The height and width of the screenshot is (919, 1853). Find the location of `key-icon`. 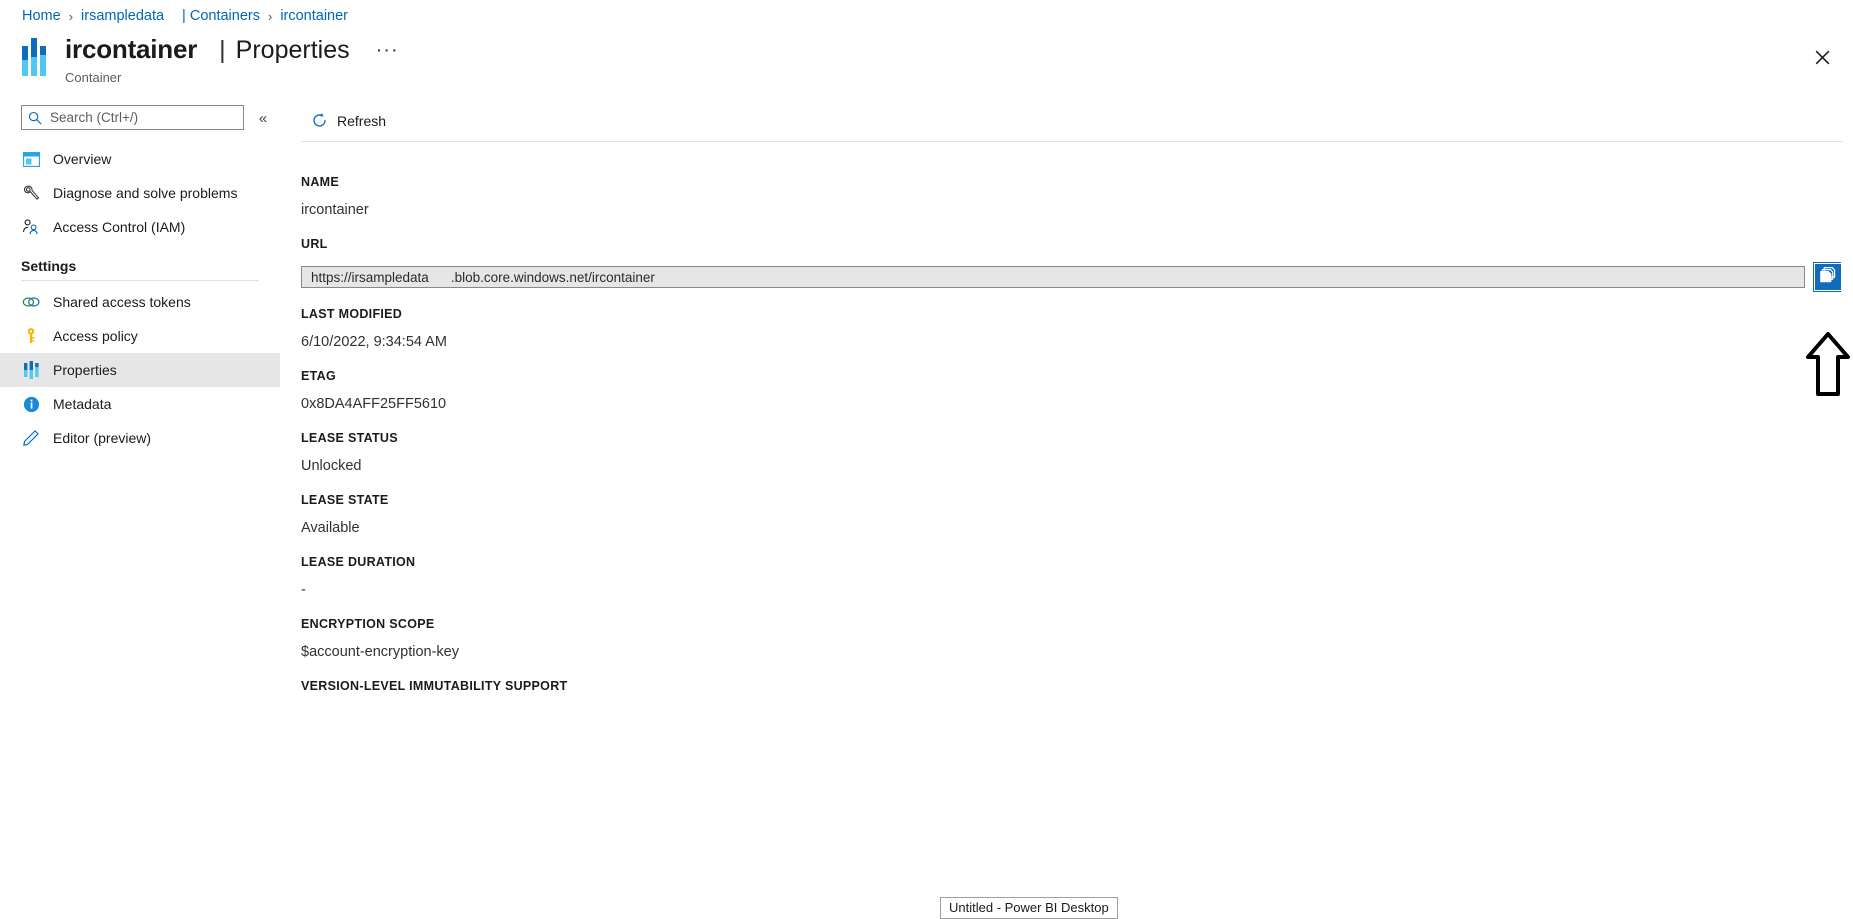

key-icon is located at coordinates (31, 336).